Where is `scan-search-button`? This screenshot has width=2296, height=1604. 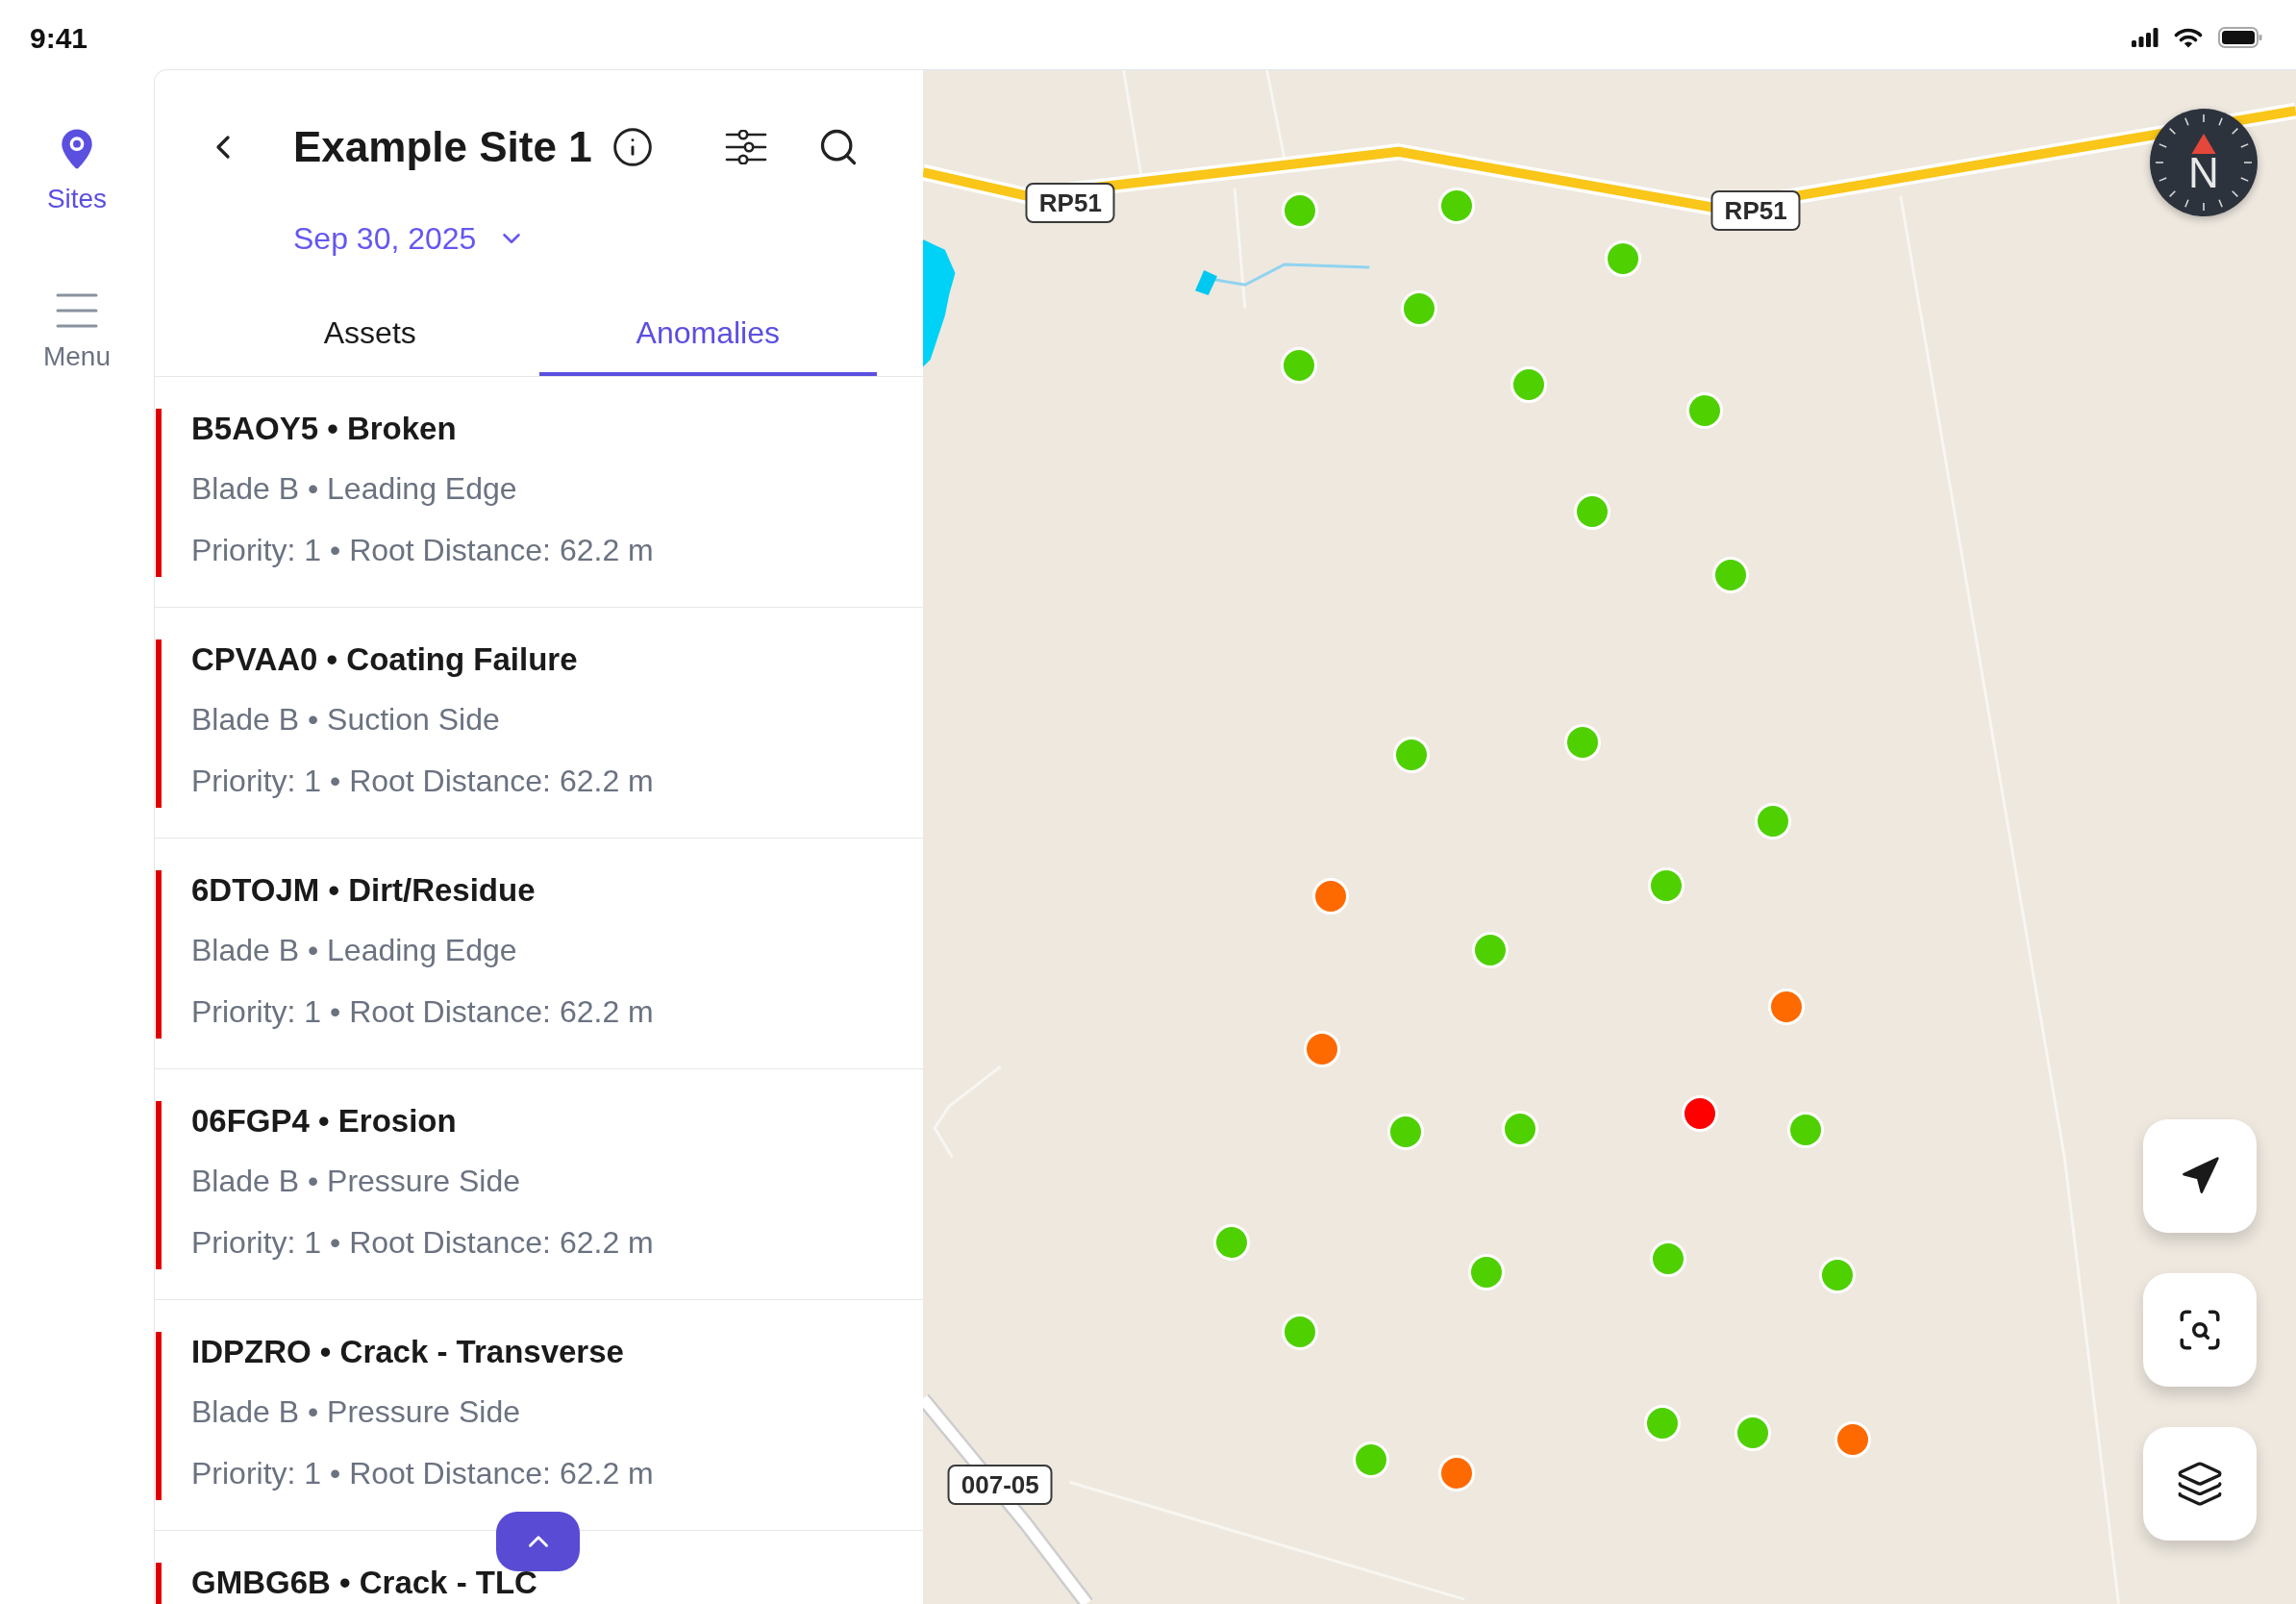
scan-search-button is located at coordinates (2200, 1330).